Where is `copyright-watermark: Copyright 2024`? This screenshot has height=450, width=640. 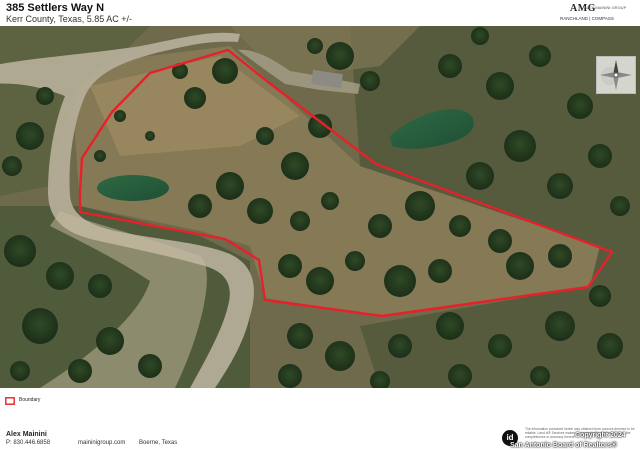
copyright-watermark: Copyright 2024 is located at coordinates (600, 435).